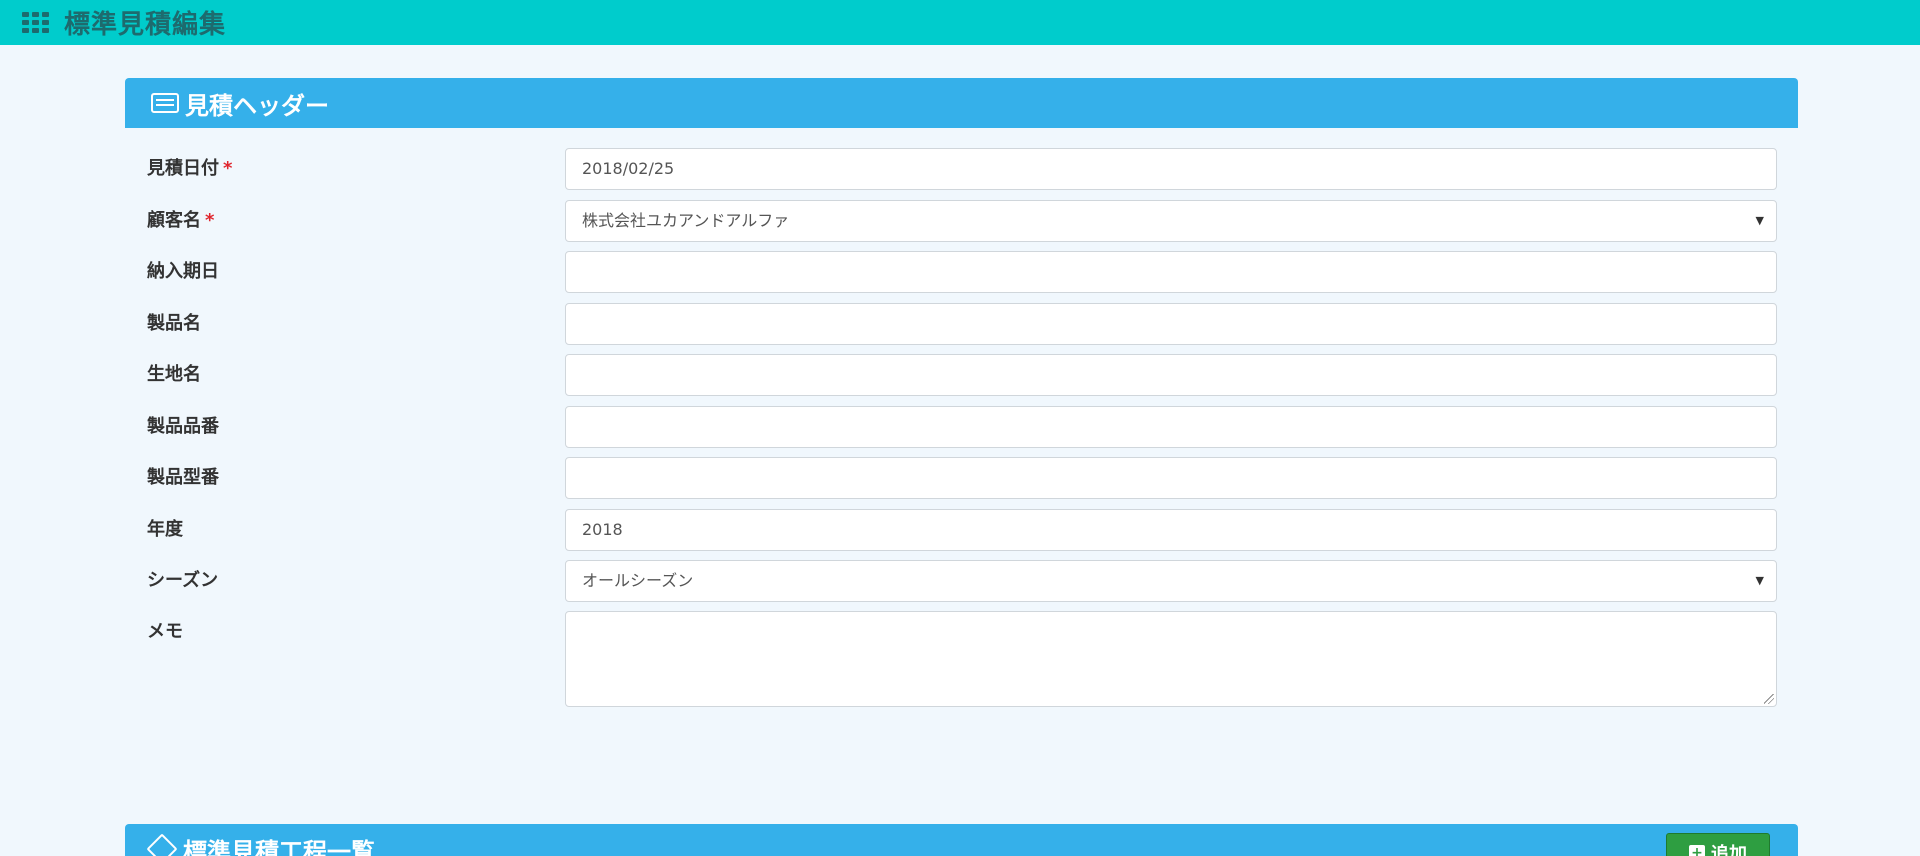  Describe the element at coordinates (961, 840) in the screenshot. I see `process-panel-title-bar: 標準見積工程一覧 + 追加` at that location.